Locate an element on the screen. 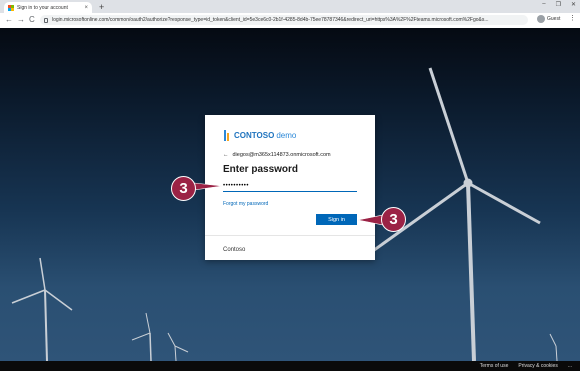  back-arrow-icon: ← is located at coordinates (9, 19).